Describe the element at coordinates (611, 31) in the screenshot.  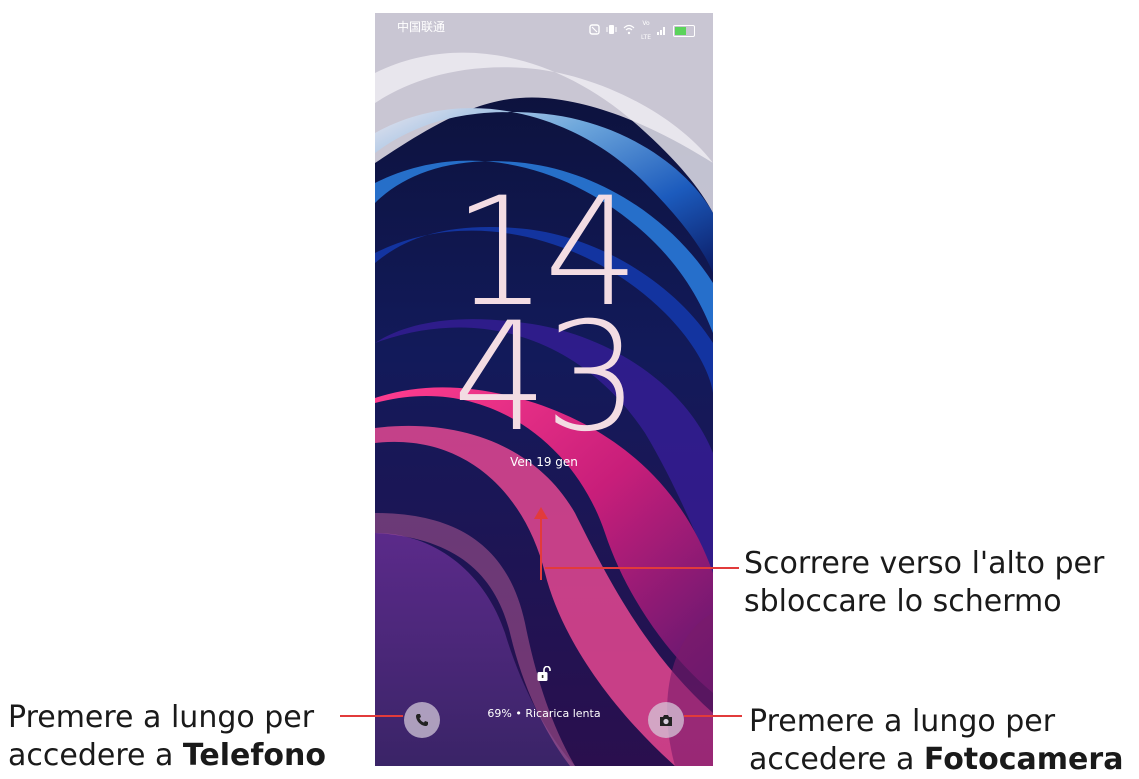
I see `vibrate-icon` at that location.